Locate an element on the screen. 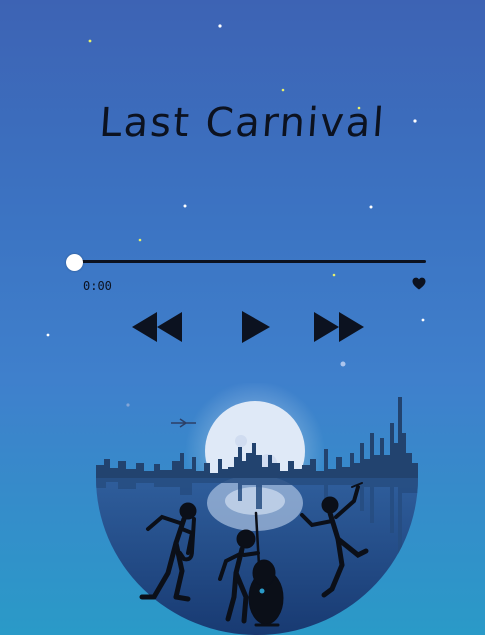 This screenshot has height=635, width=485. progress-bar is located at coordinates (250, 261).